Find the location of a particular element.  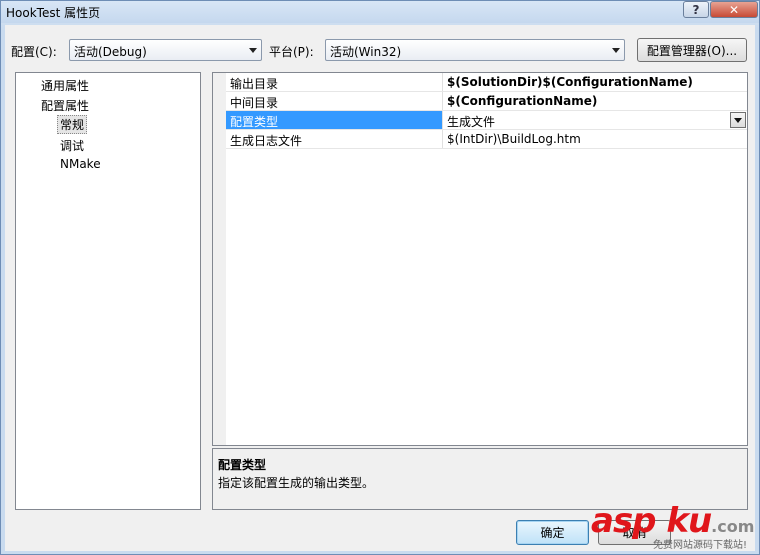

watermark-brand: asp ku is located at coordinates (651, 521).